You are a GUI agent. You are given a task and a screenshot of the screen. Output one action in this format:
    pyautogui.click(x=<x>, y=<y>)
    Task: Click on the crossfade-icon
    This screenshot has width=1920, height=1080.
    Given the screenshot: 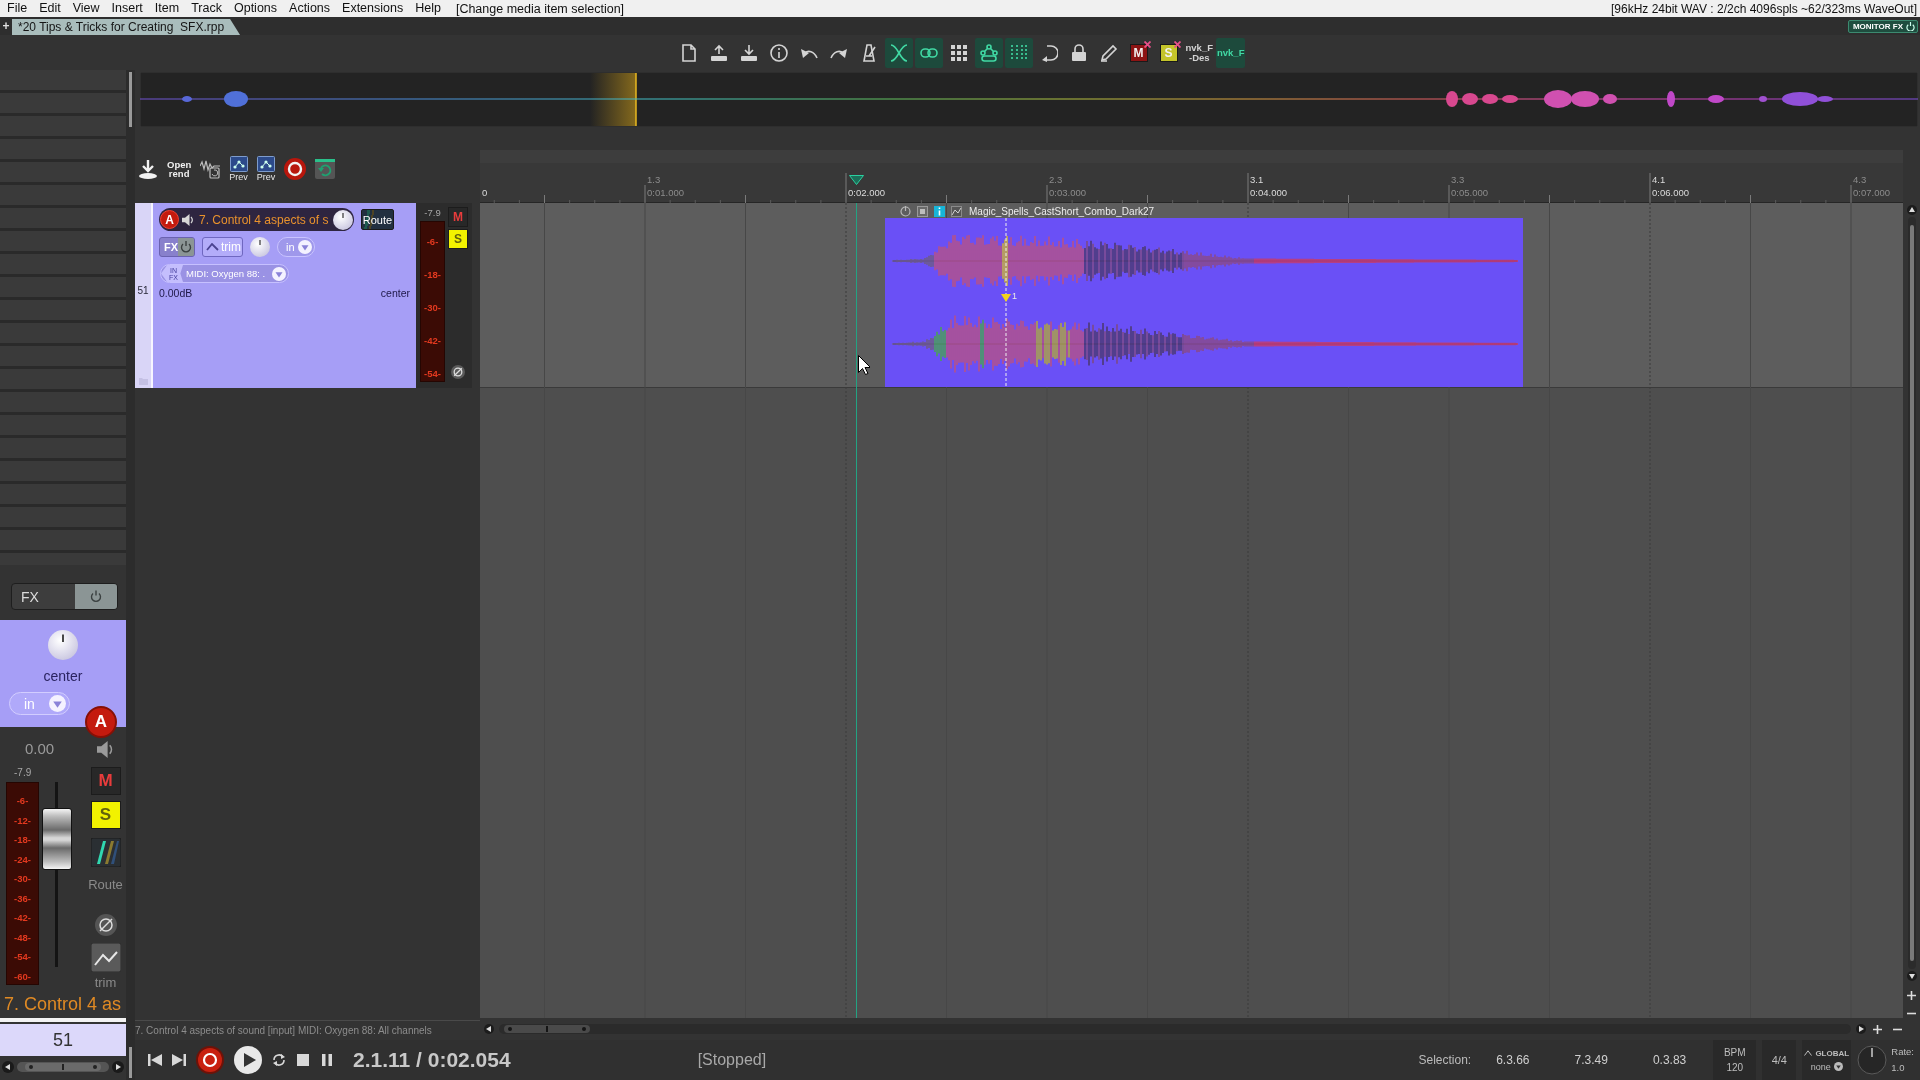 What is the action you would take?
    pyautogui.click(x=898, y=52)
    